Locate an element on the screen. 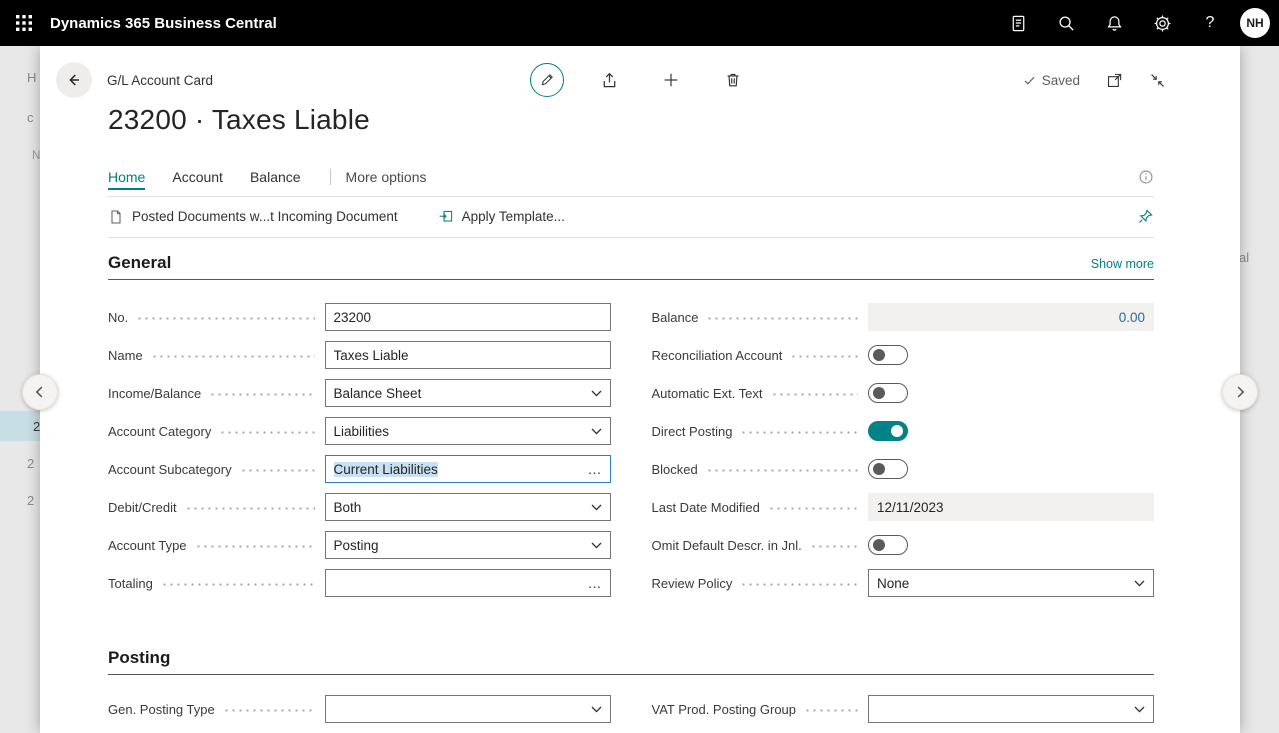  field-no: No. 23200 is located at coordinates (359, 317).